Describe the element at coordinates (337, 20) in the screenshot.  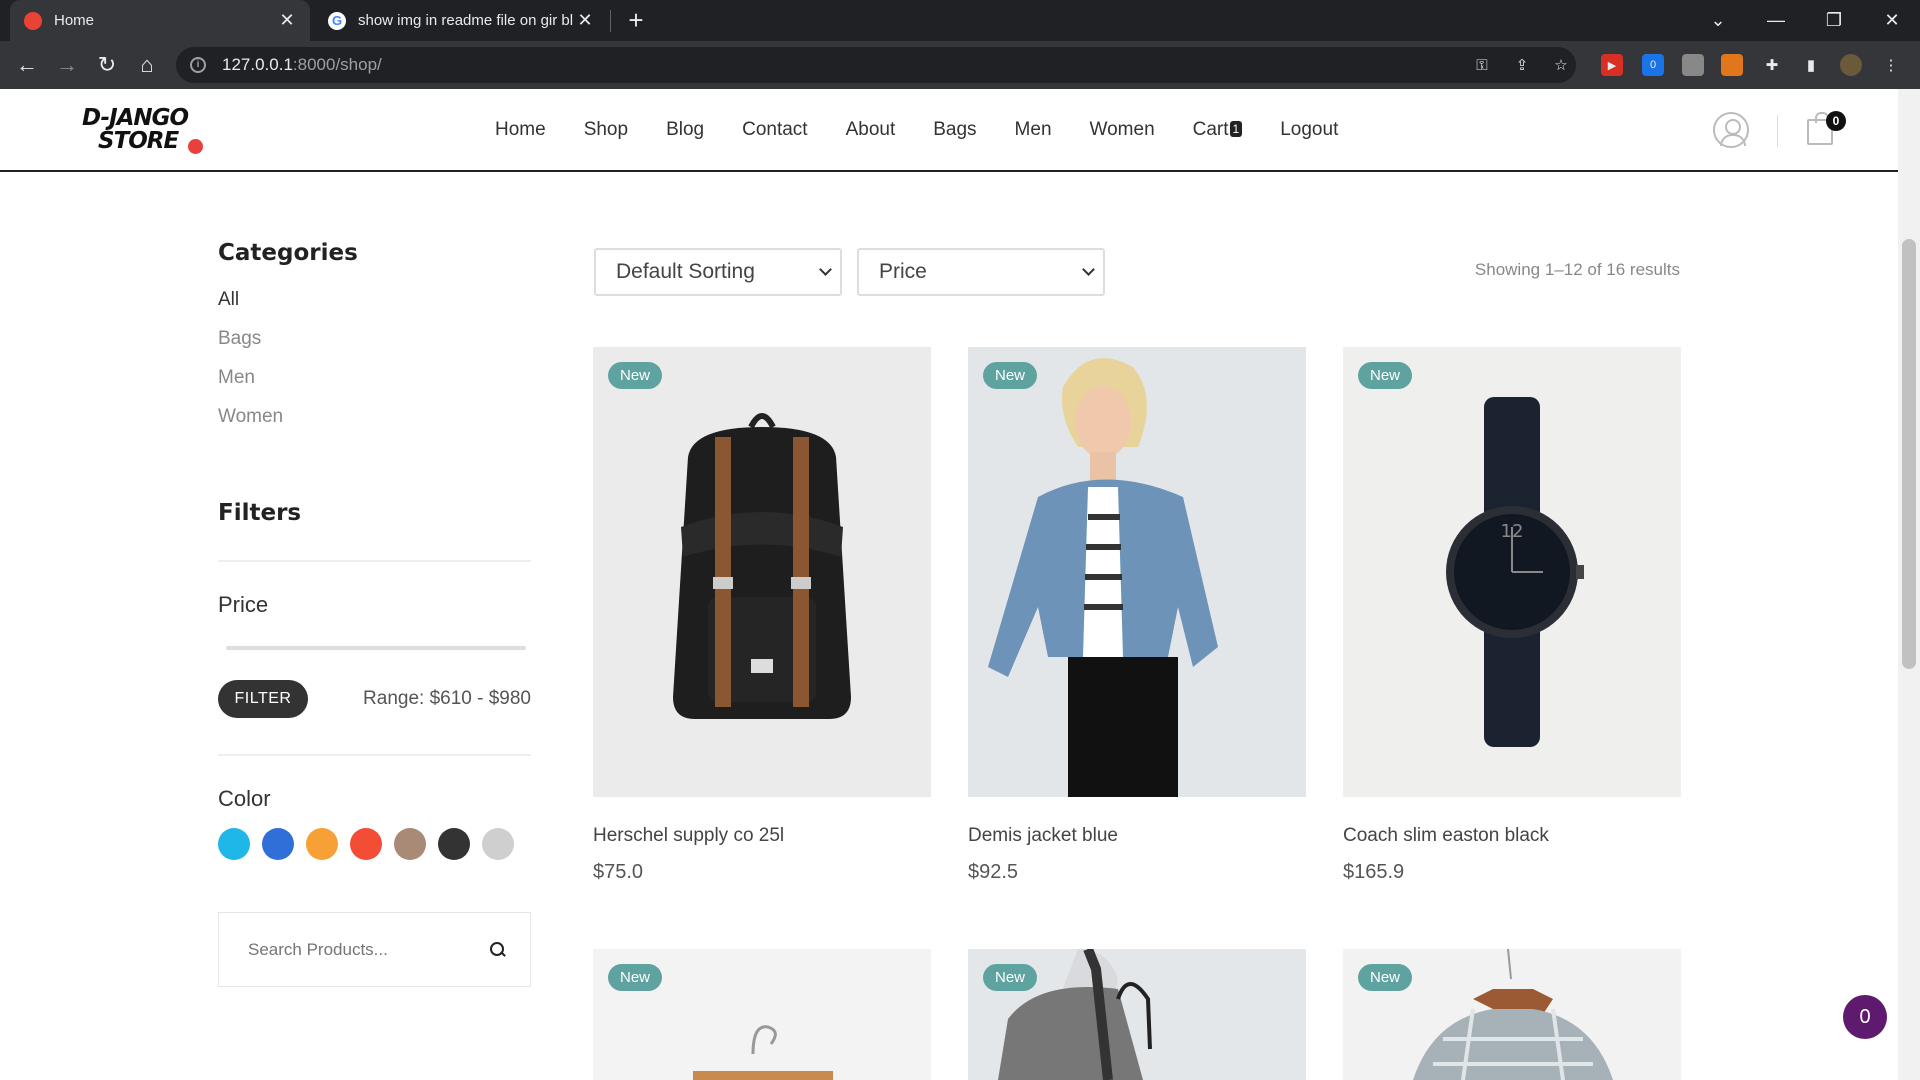
I see `google-favicon-icon: G` at that location.